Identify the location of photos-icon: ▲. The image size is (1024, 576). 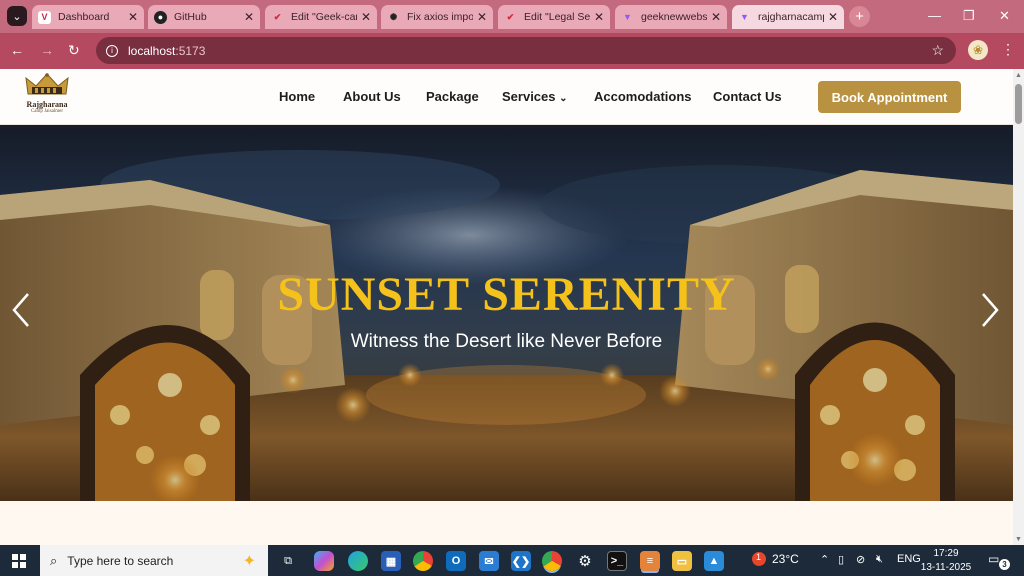
(714, 561).